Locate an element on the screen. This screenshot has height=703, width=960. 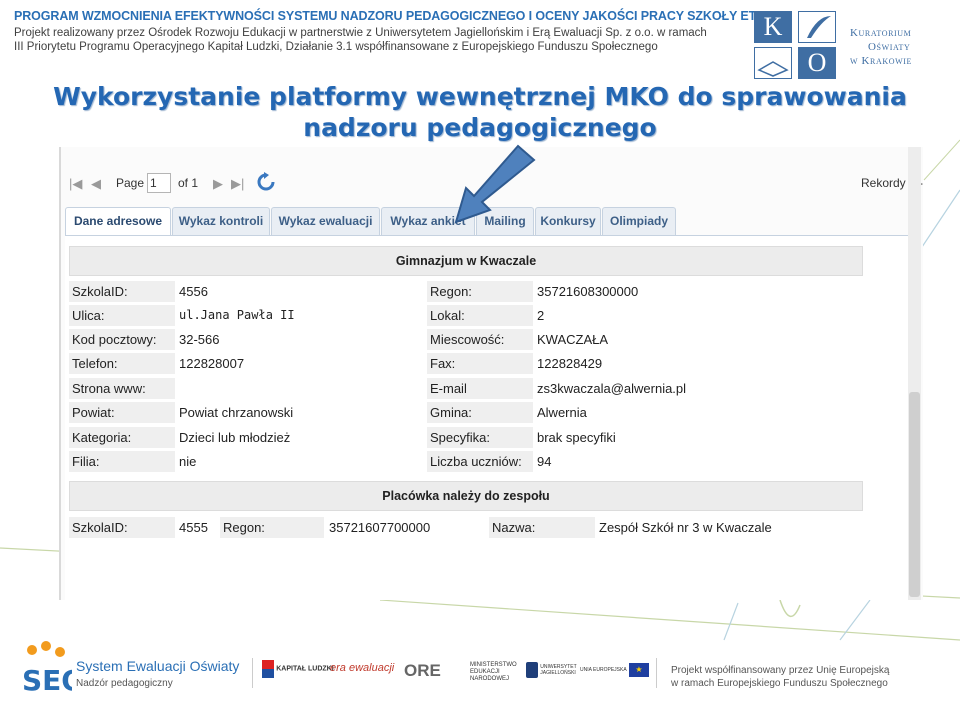
eu-flag-icon: ★ is located at coordinates (638, 670).